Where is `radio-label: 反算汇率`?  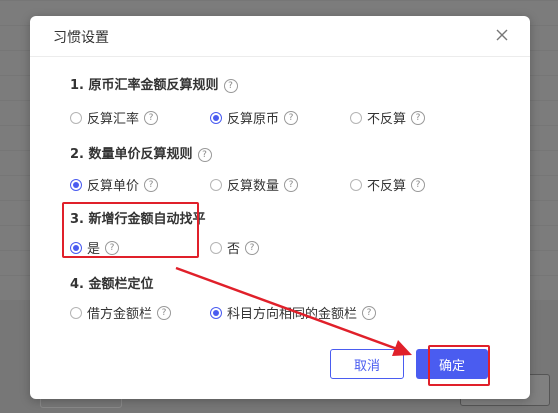
radio-label: 反算汇率 is located at coordinates (113, 119).